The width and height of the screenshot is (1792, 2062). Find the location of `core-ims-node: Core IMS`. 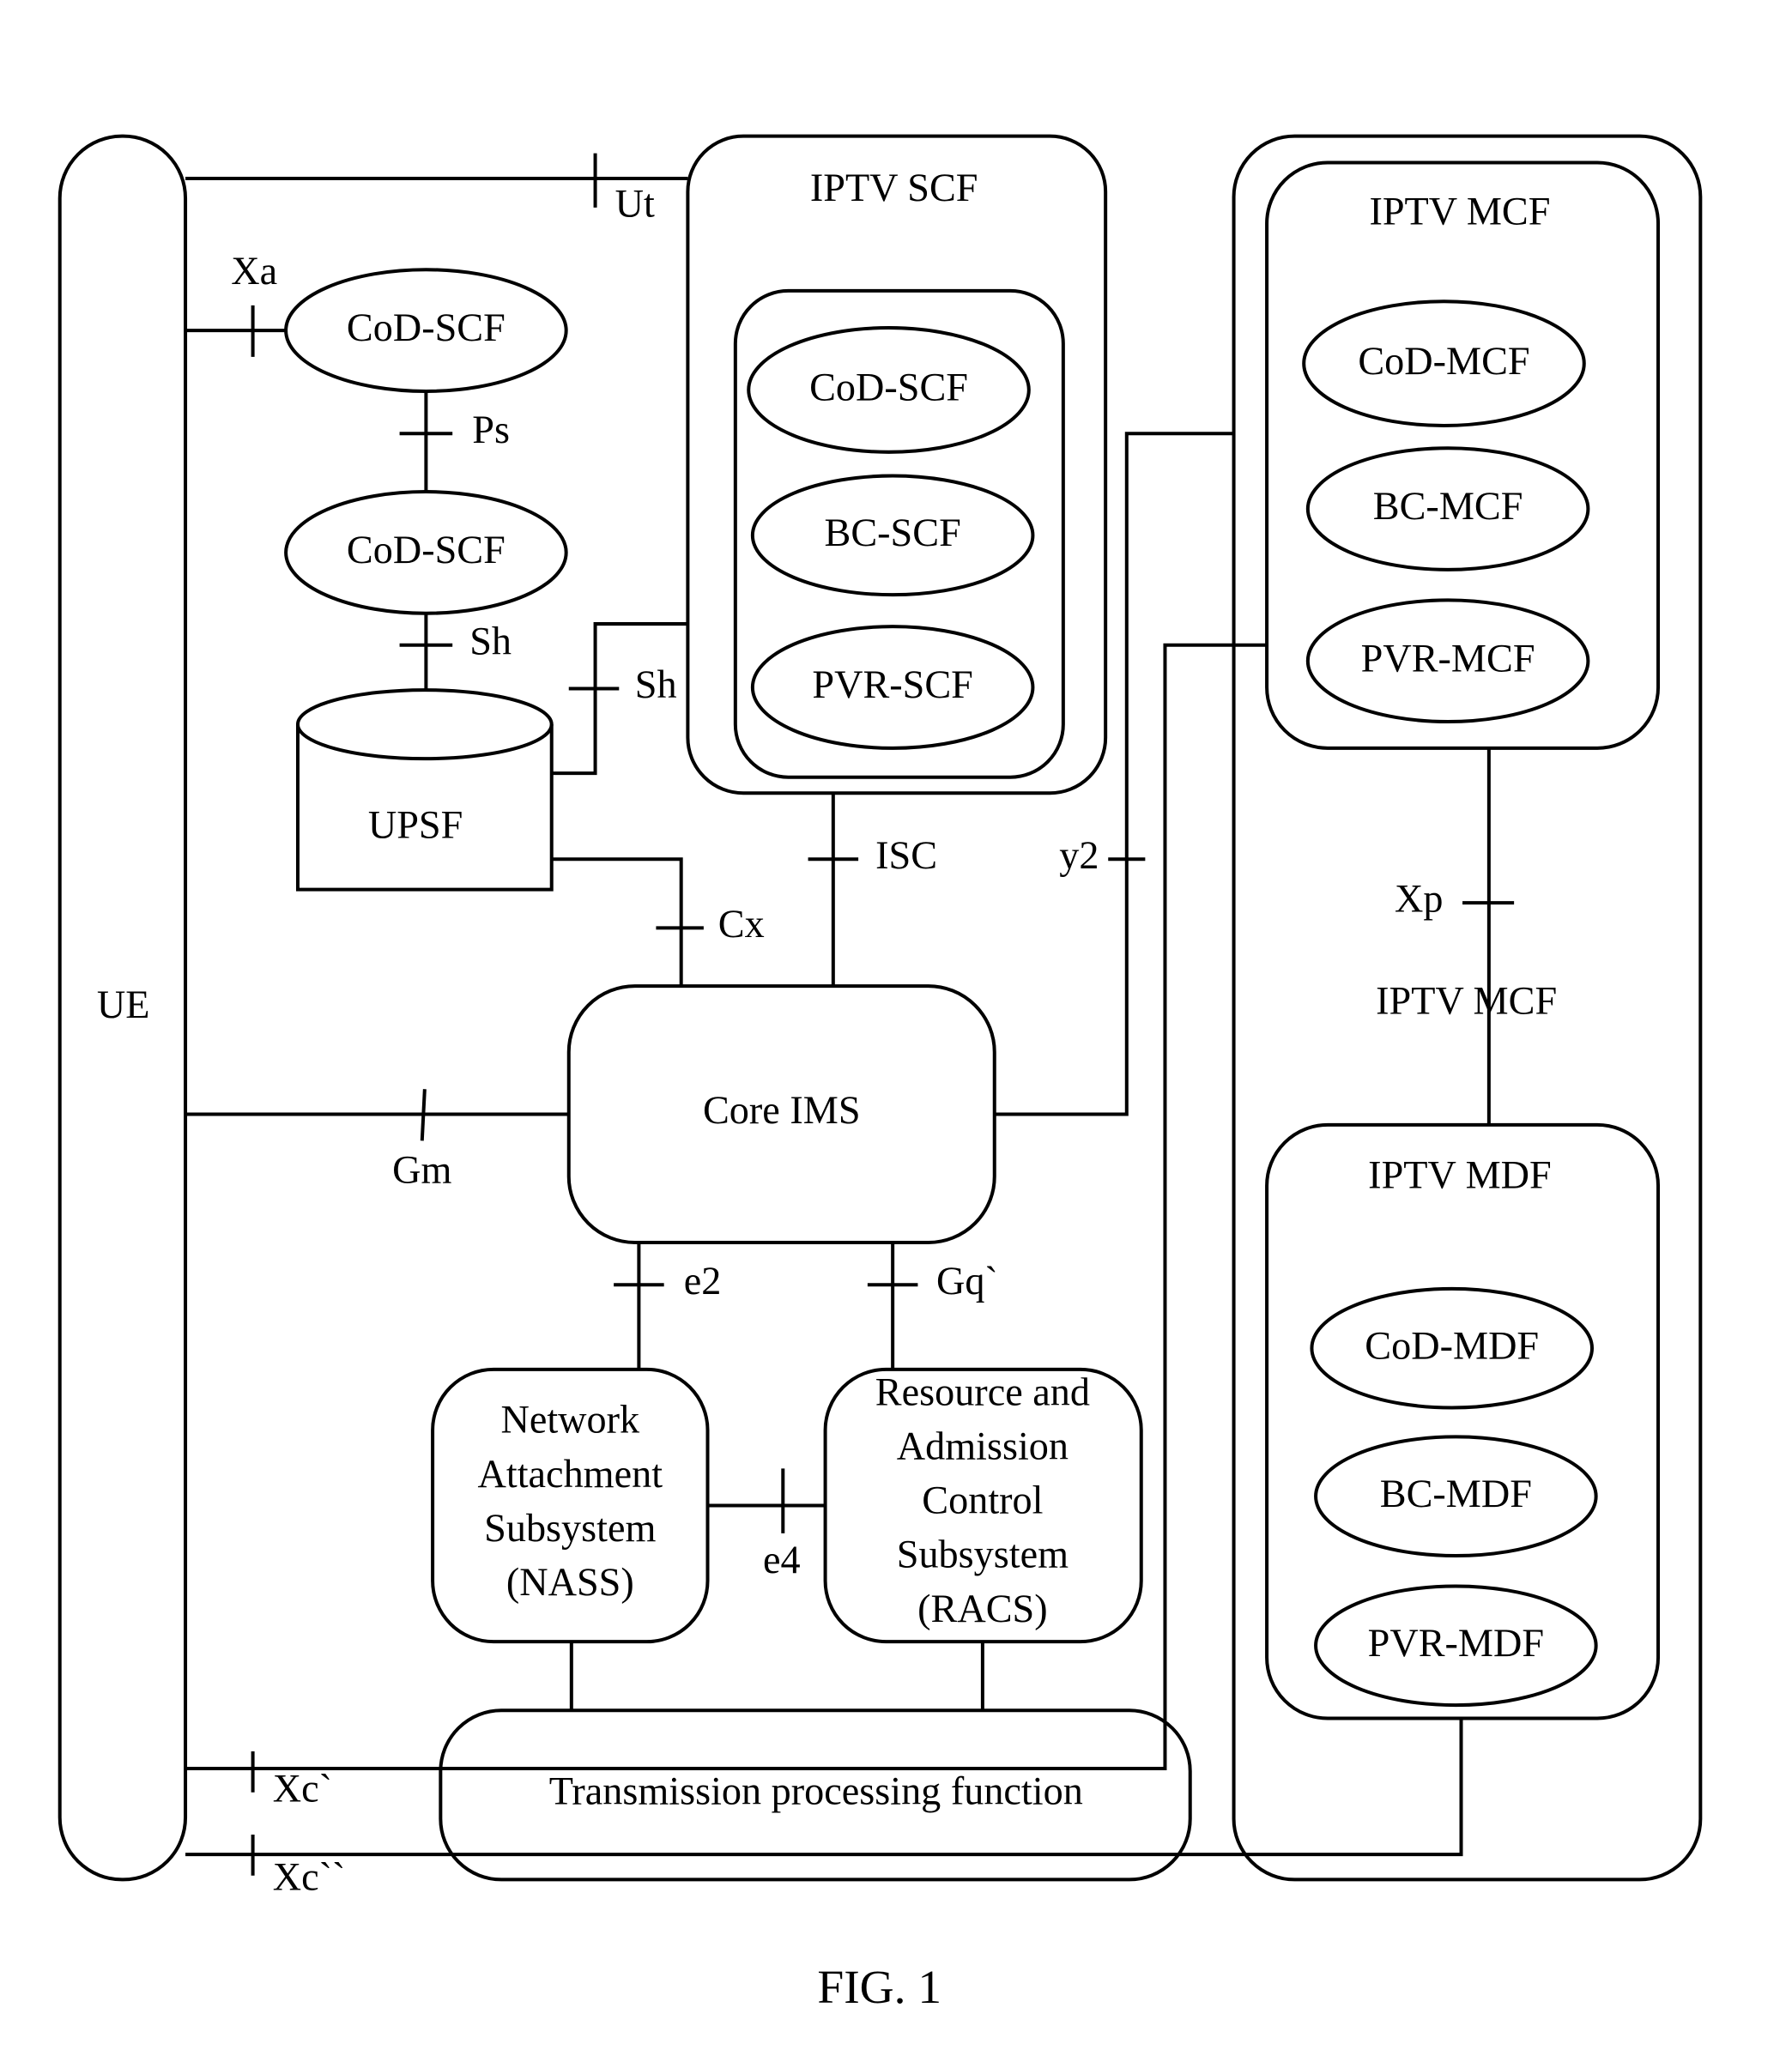

core-ims-node: Core IMS is located at coordinates (781, 1114).